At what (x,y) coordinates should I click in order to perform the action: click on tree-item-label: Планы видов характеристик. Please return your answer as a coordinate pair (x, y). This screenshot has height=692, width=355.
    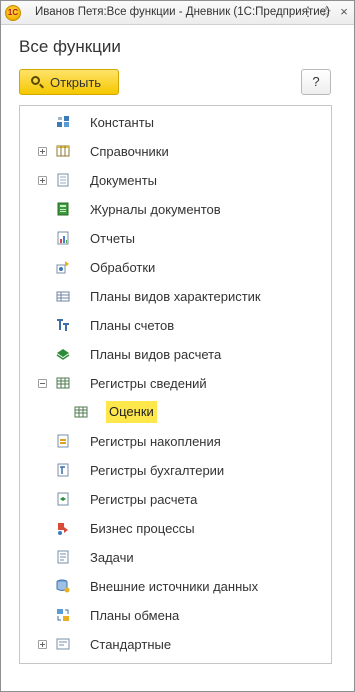
    Looking at the image, I should click on (175, 296).